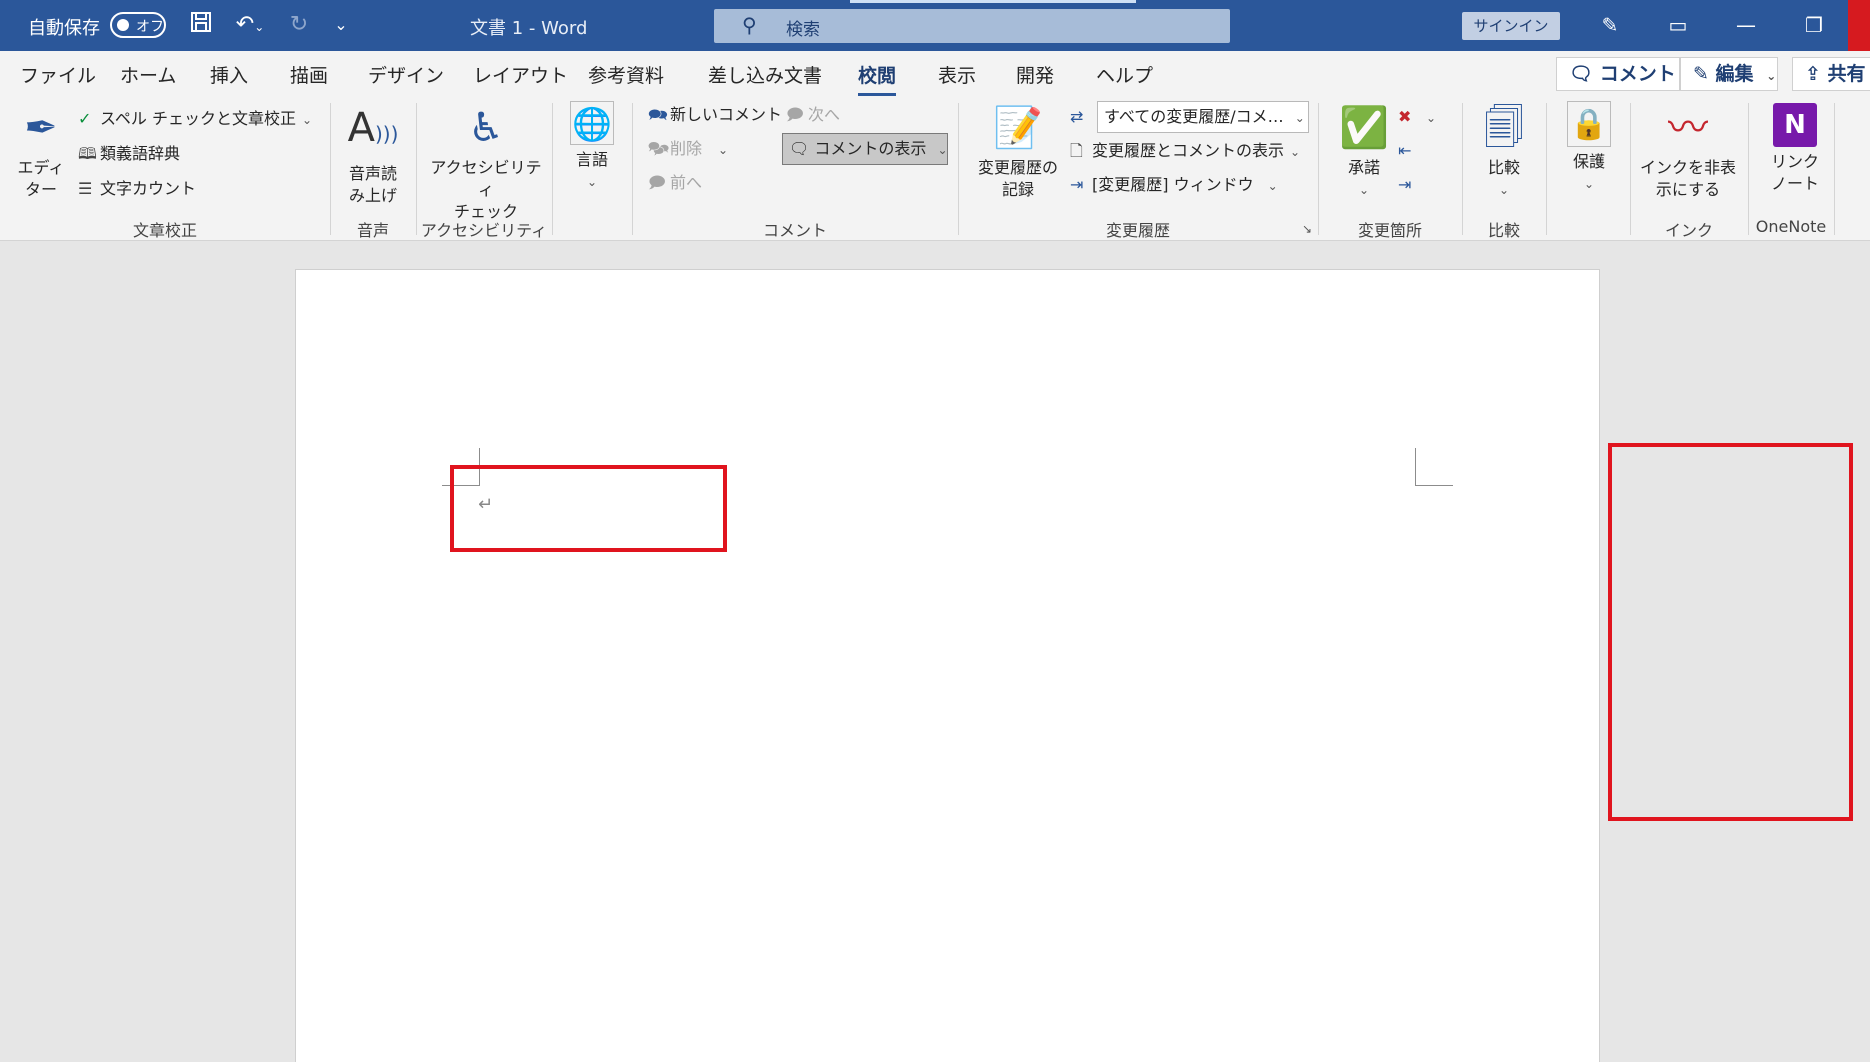 This screenshot has width=1870, height=1062. Describe the element at coordinates (1746, 25) in the screenshot. I see `minimize-icon: —` at that location.